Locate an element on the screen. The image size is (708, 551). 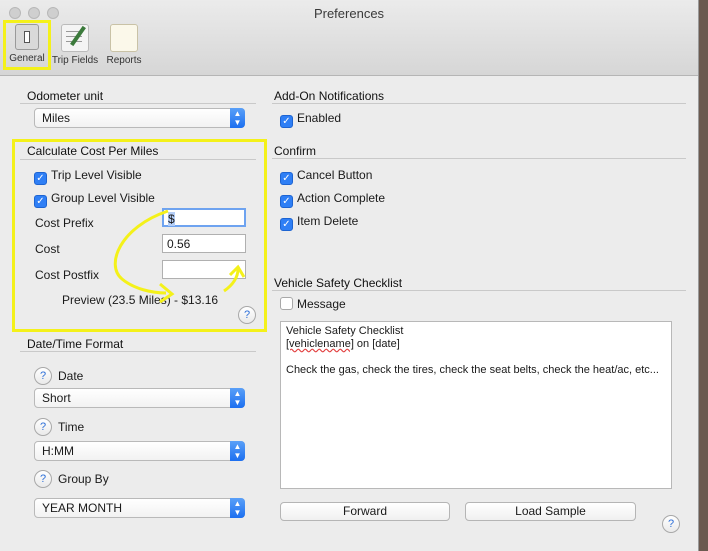
addon-section-label: Add-On Notifications is located at coordinates (329, 96).